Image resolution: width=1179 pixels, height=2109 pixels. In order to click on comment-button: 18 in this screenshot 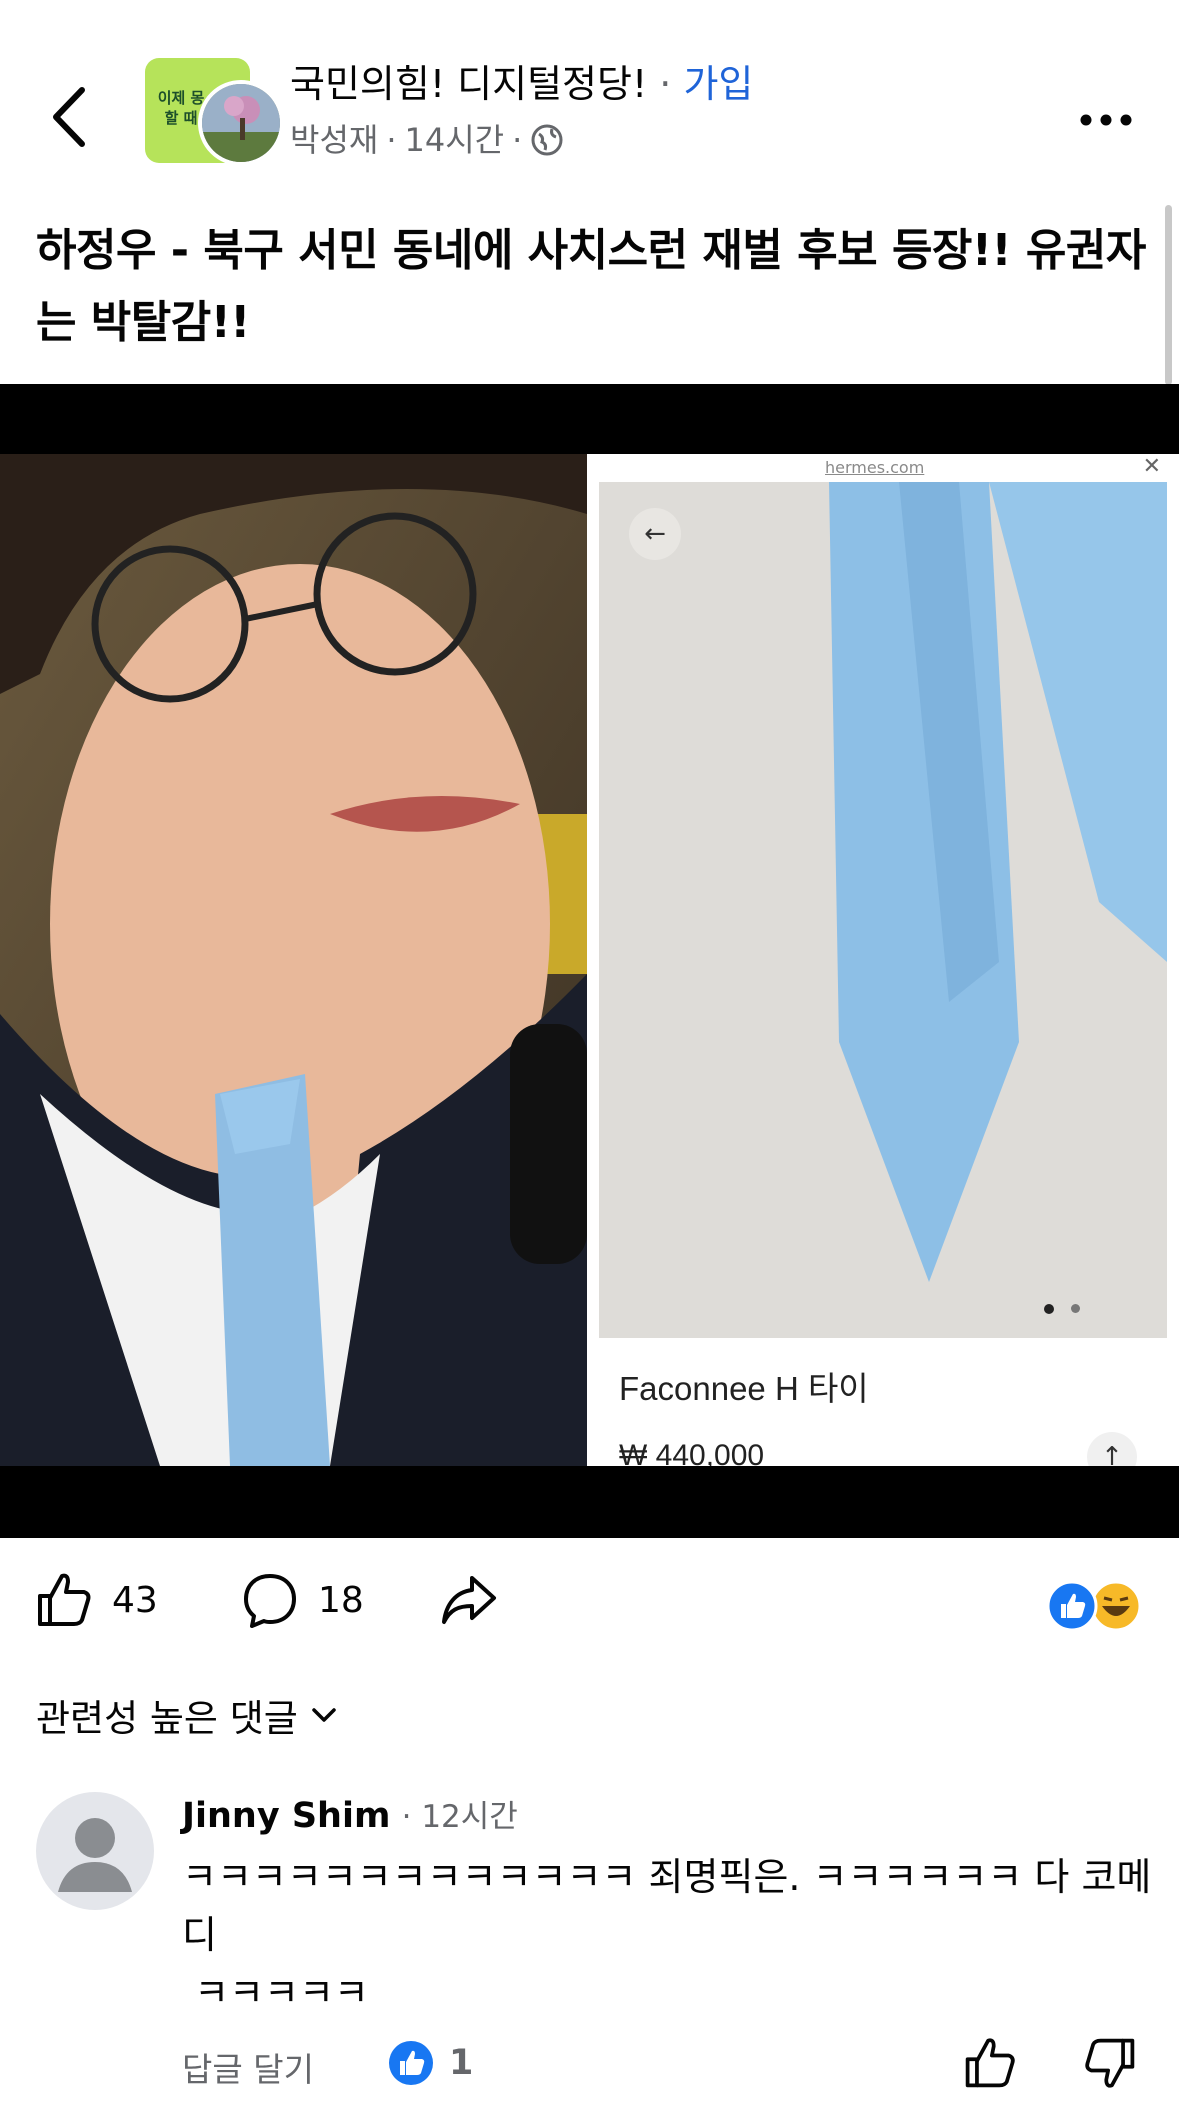, I will do `click(302, 1600)`.